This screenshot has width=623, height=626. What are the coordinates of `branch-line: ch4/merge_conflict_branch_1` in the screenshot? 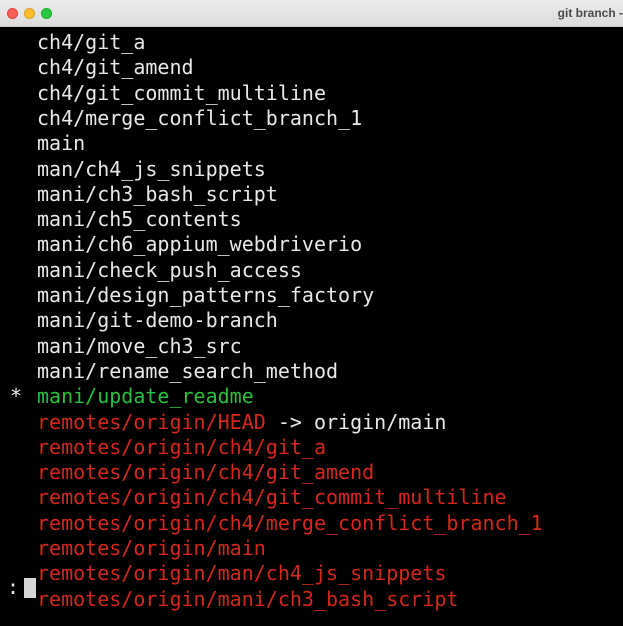 It's located at (311, 118).